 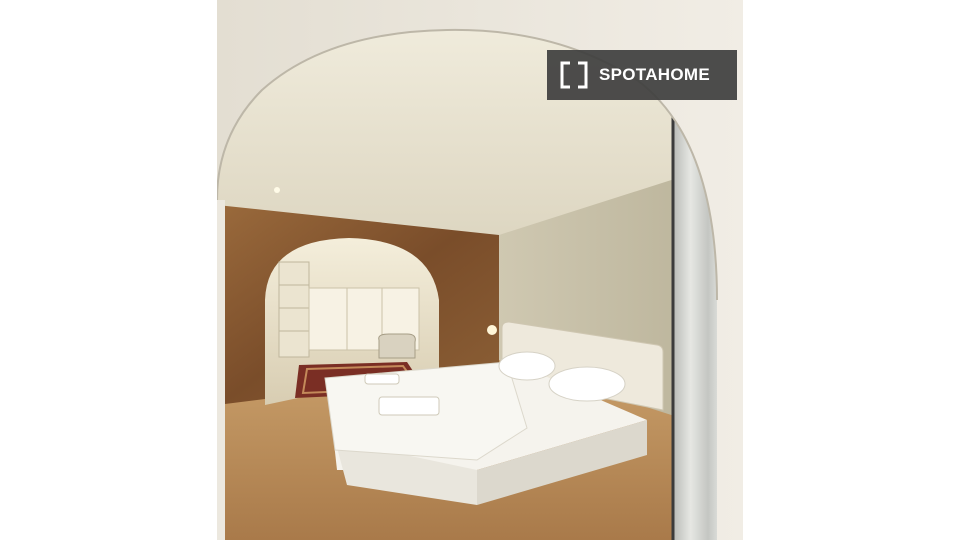 I want to click on watermark-brand: SPOTAHOME, so click(x=655, y=74).